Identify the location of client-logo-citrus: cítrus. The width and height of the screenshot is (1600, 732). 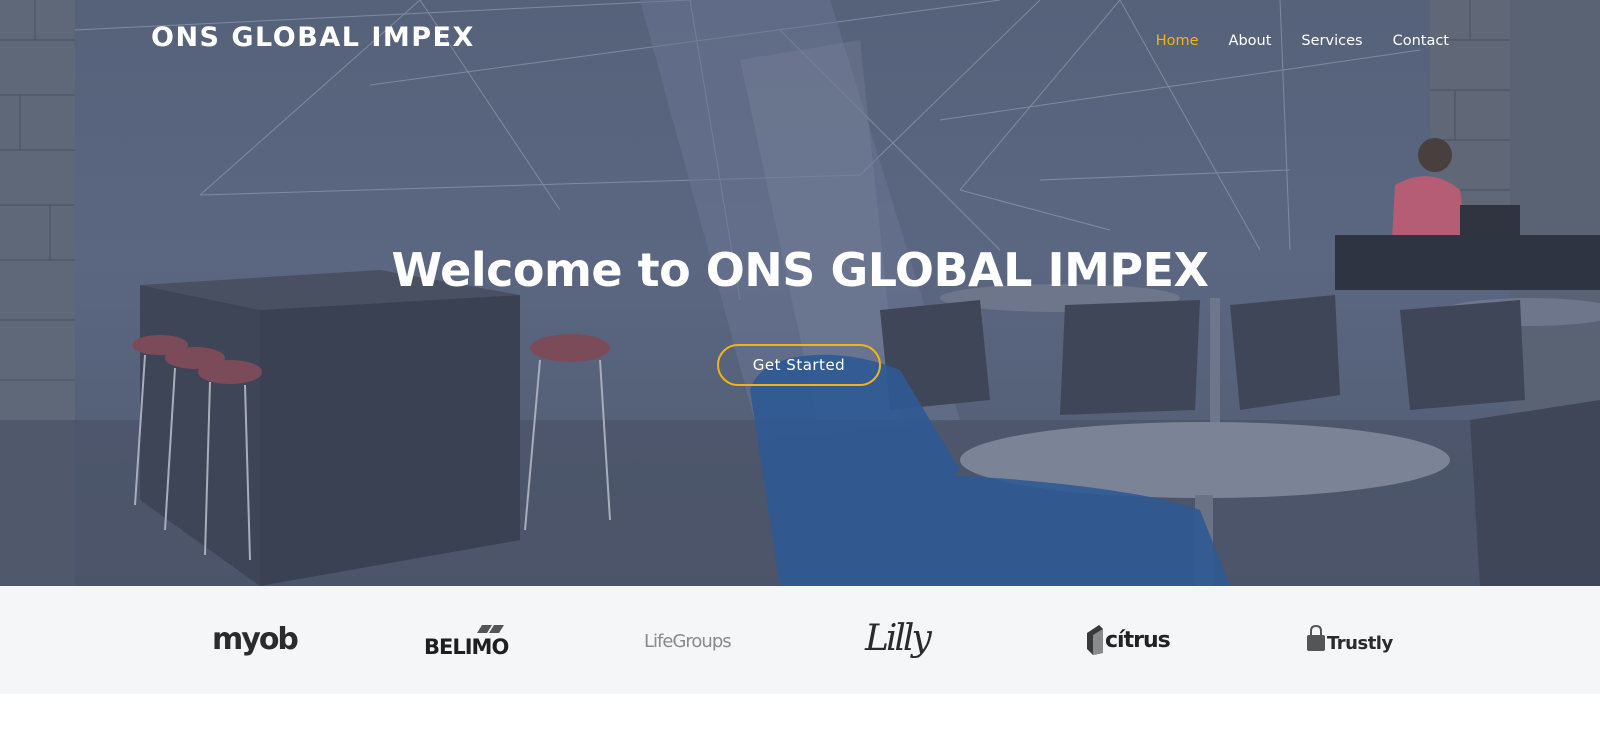
(1130, 640).